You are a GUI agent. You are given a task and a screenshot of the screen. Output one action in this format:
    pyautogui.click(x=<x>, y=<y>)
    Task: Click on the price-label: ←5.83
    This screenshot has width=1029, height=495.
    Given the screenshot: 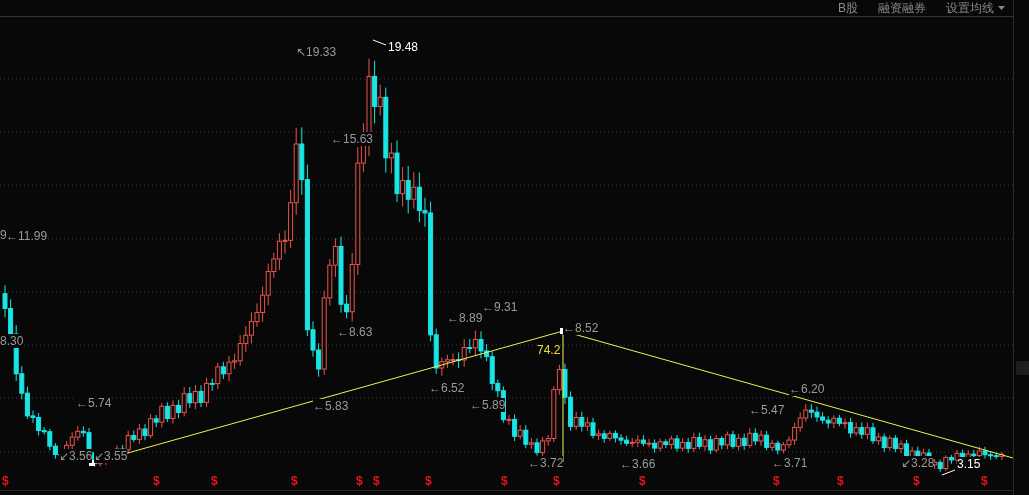 What is the action you would take?
    pyautogui.click(x=331, y=406)
    